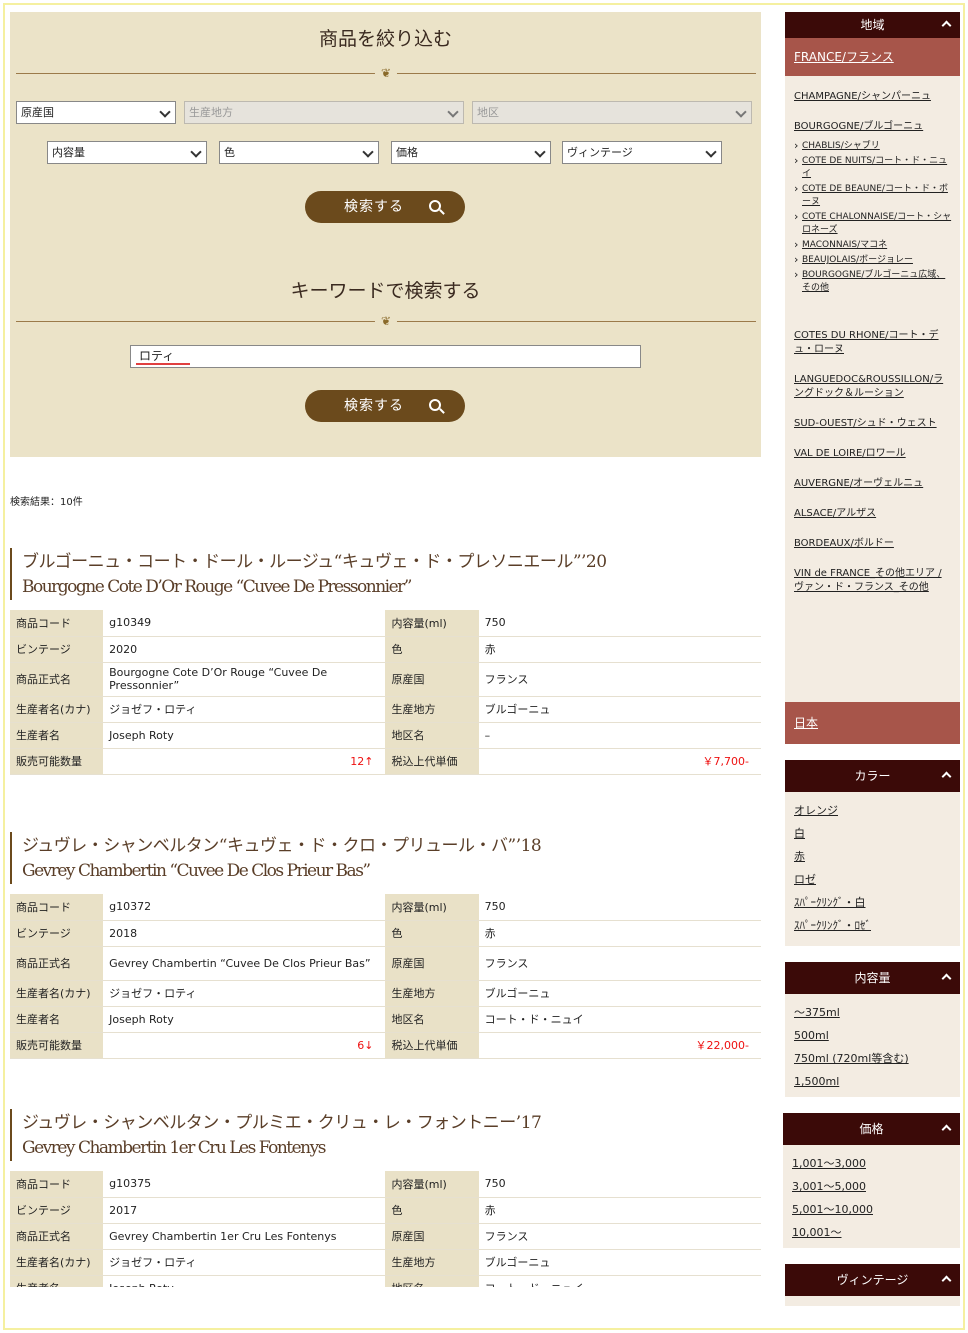 The height and width of the screenshot is (1333, 968). I want to click on volume-375: ～375ml, so click(872, 1013).